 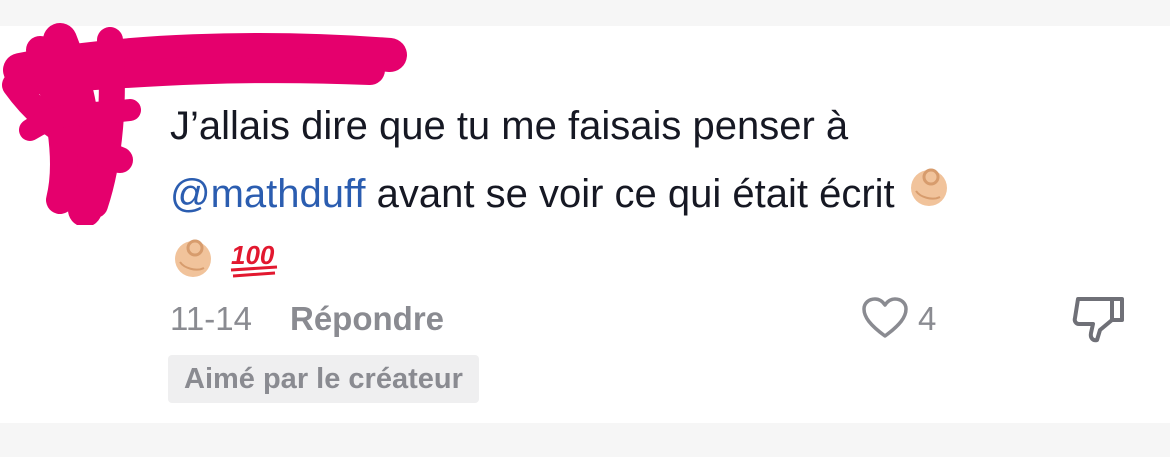 I want to click on comment-meta-row: 11-14 Répondre 4, so click(x=660, y=320).